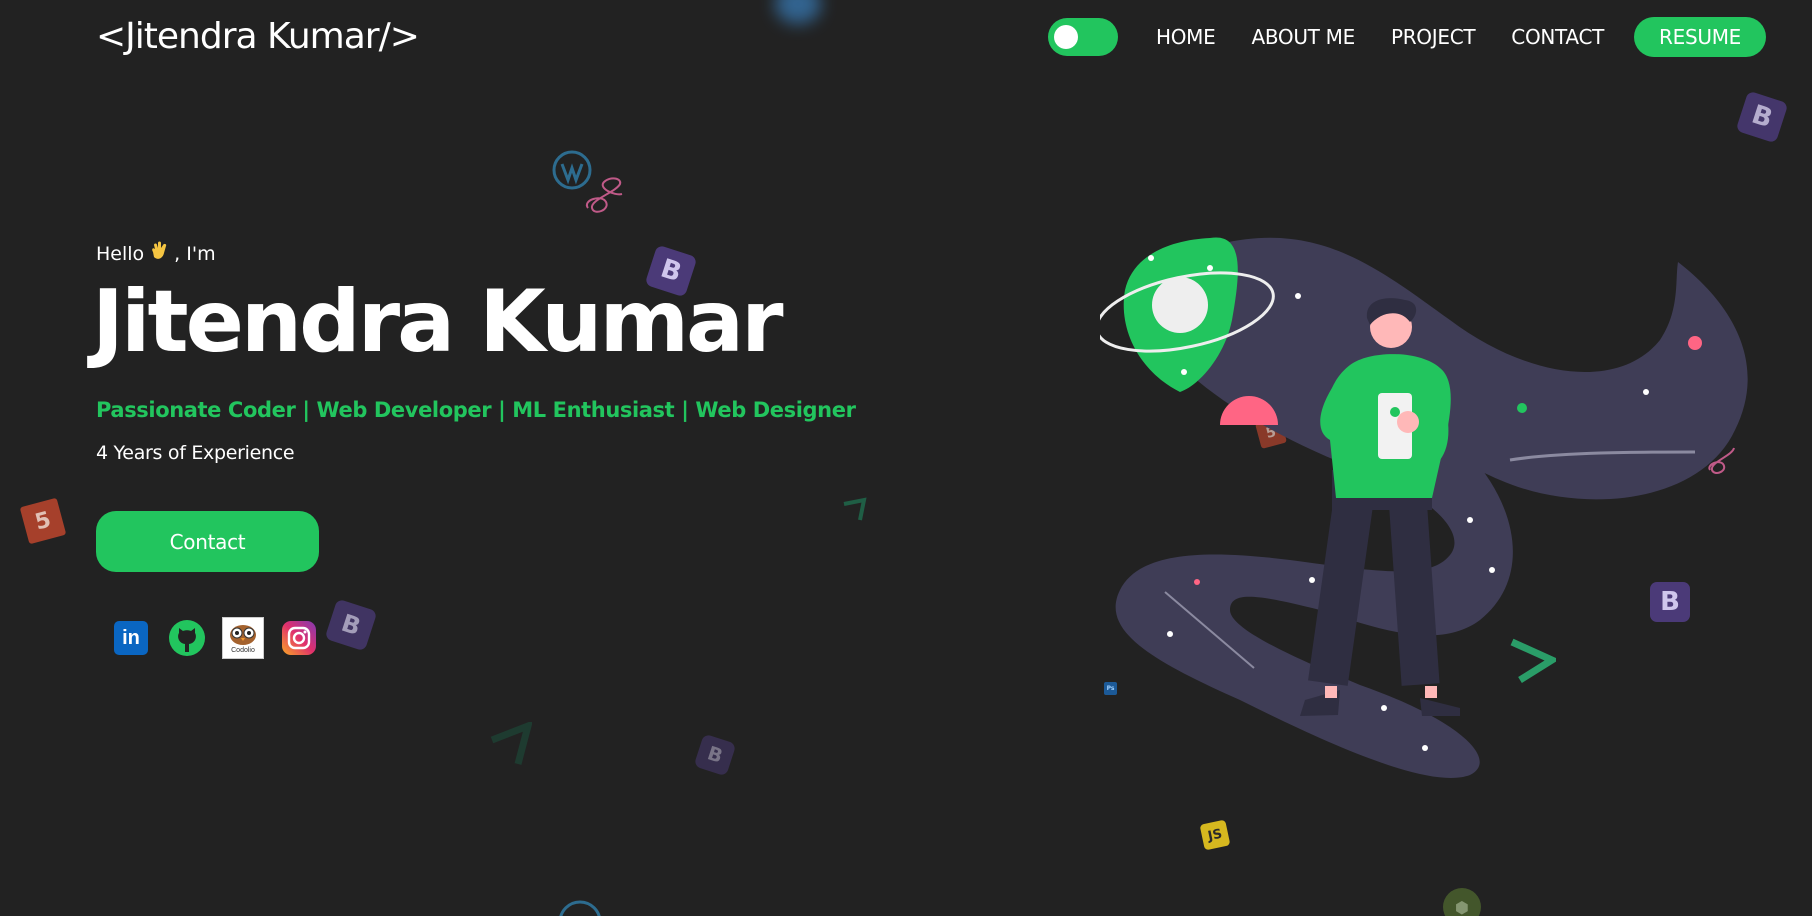  I want to click on social-links: in Codolio, so click(222, 638).